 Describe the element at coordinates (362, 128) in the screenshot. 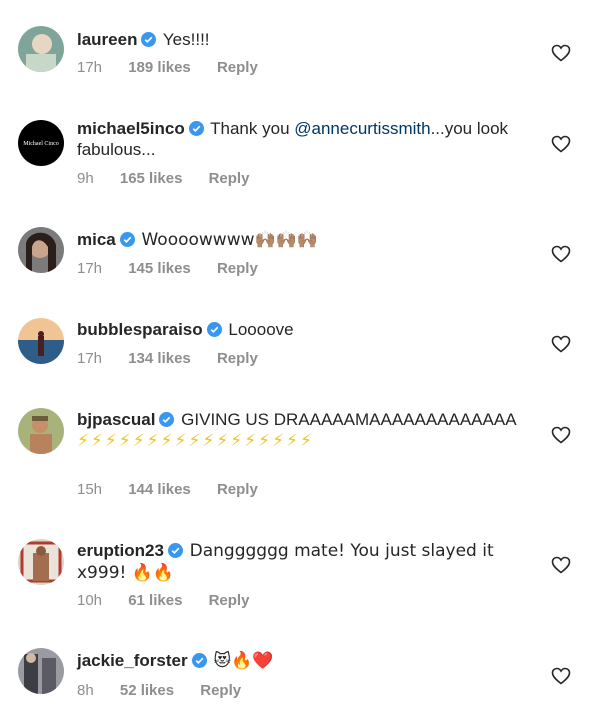

I see `mention-link: @annecurtissmith` at that location.